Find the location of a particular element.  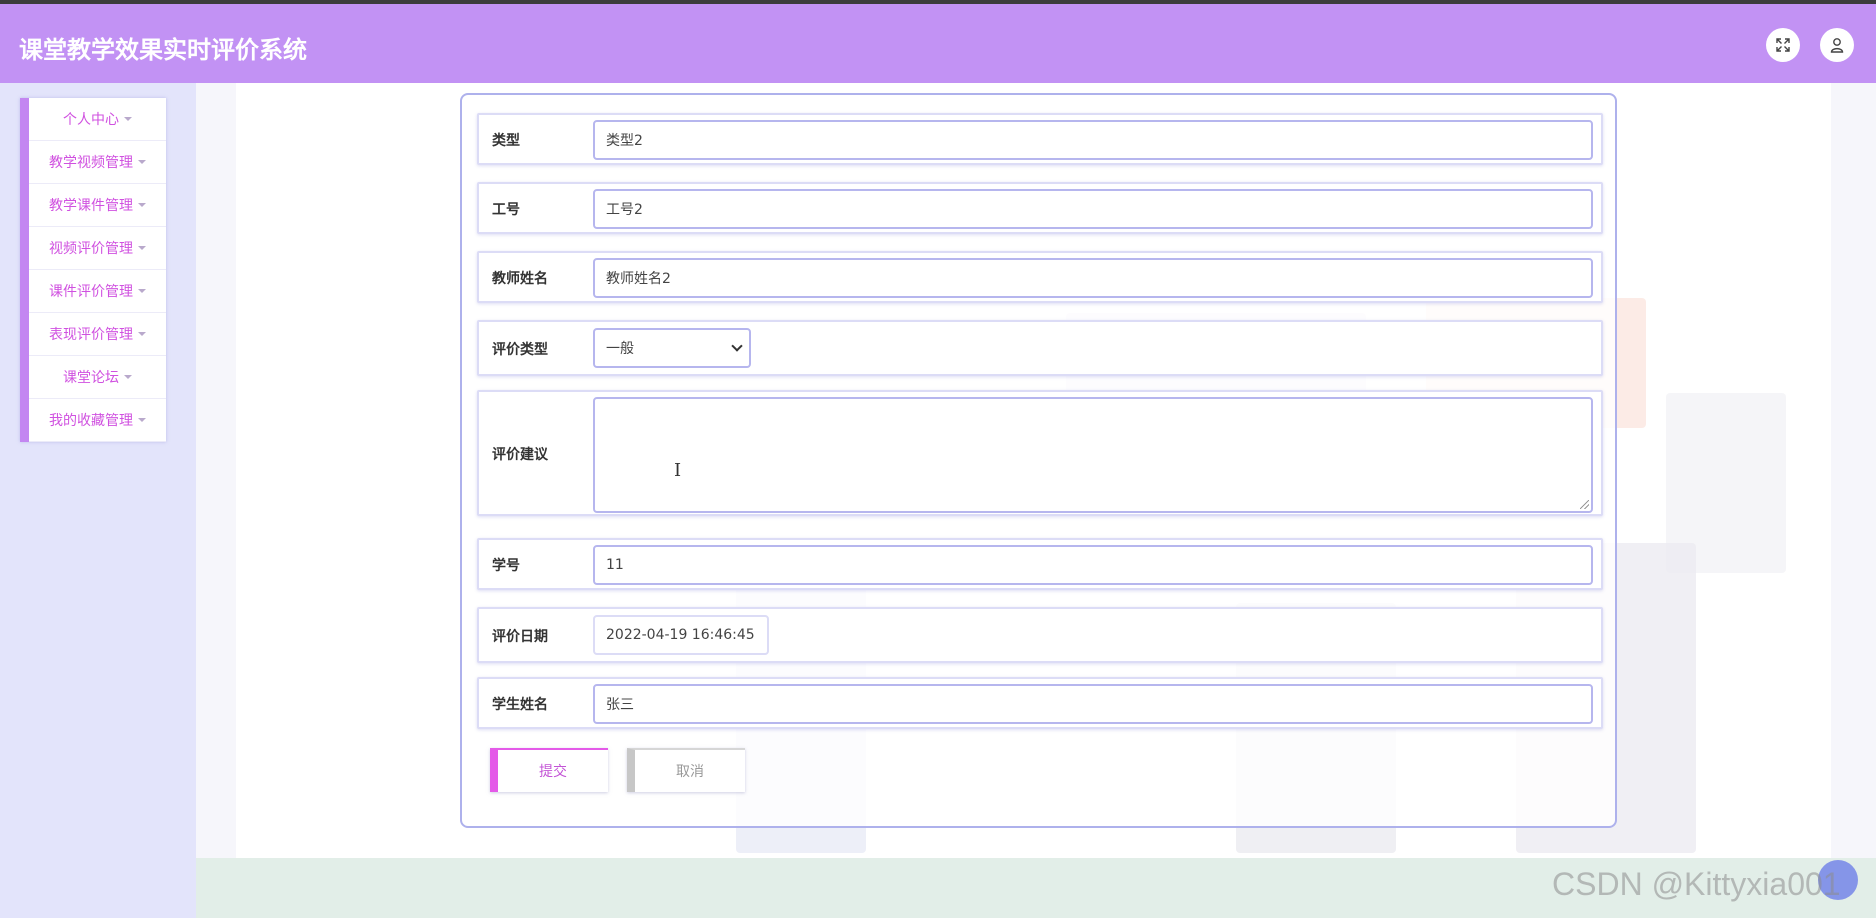

student-name-label: 学生姓名 is located at coordinates (520, 705).